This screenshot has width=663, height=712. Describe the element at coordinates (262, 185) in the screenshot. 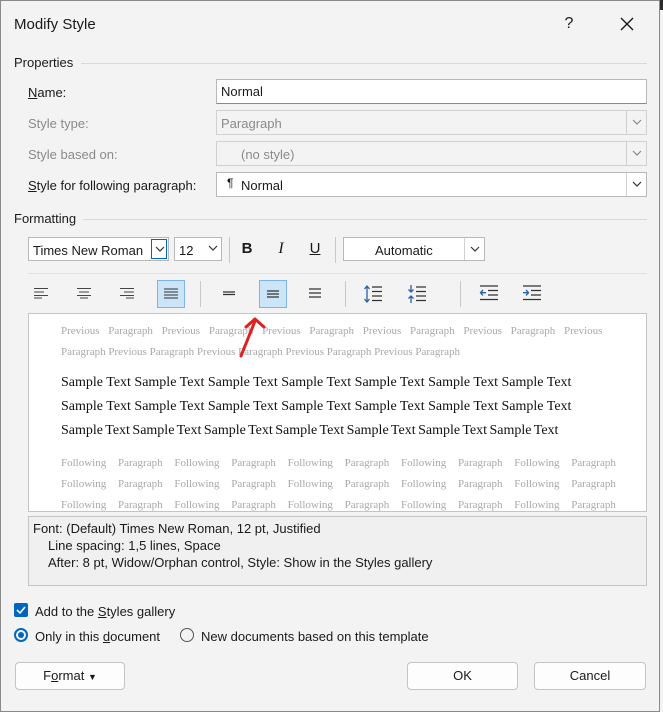

I see `following-paragraph-value: Normal` at that location.